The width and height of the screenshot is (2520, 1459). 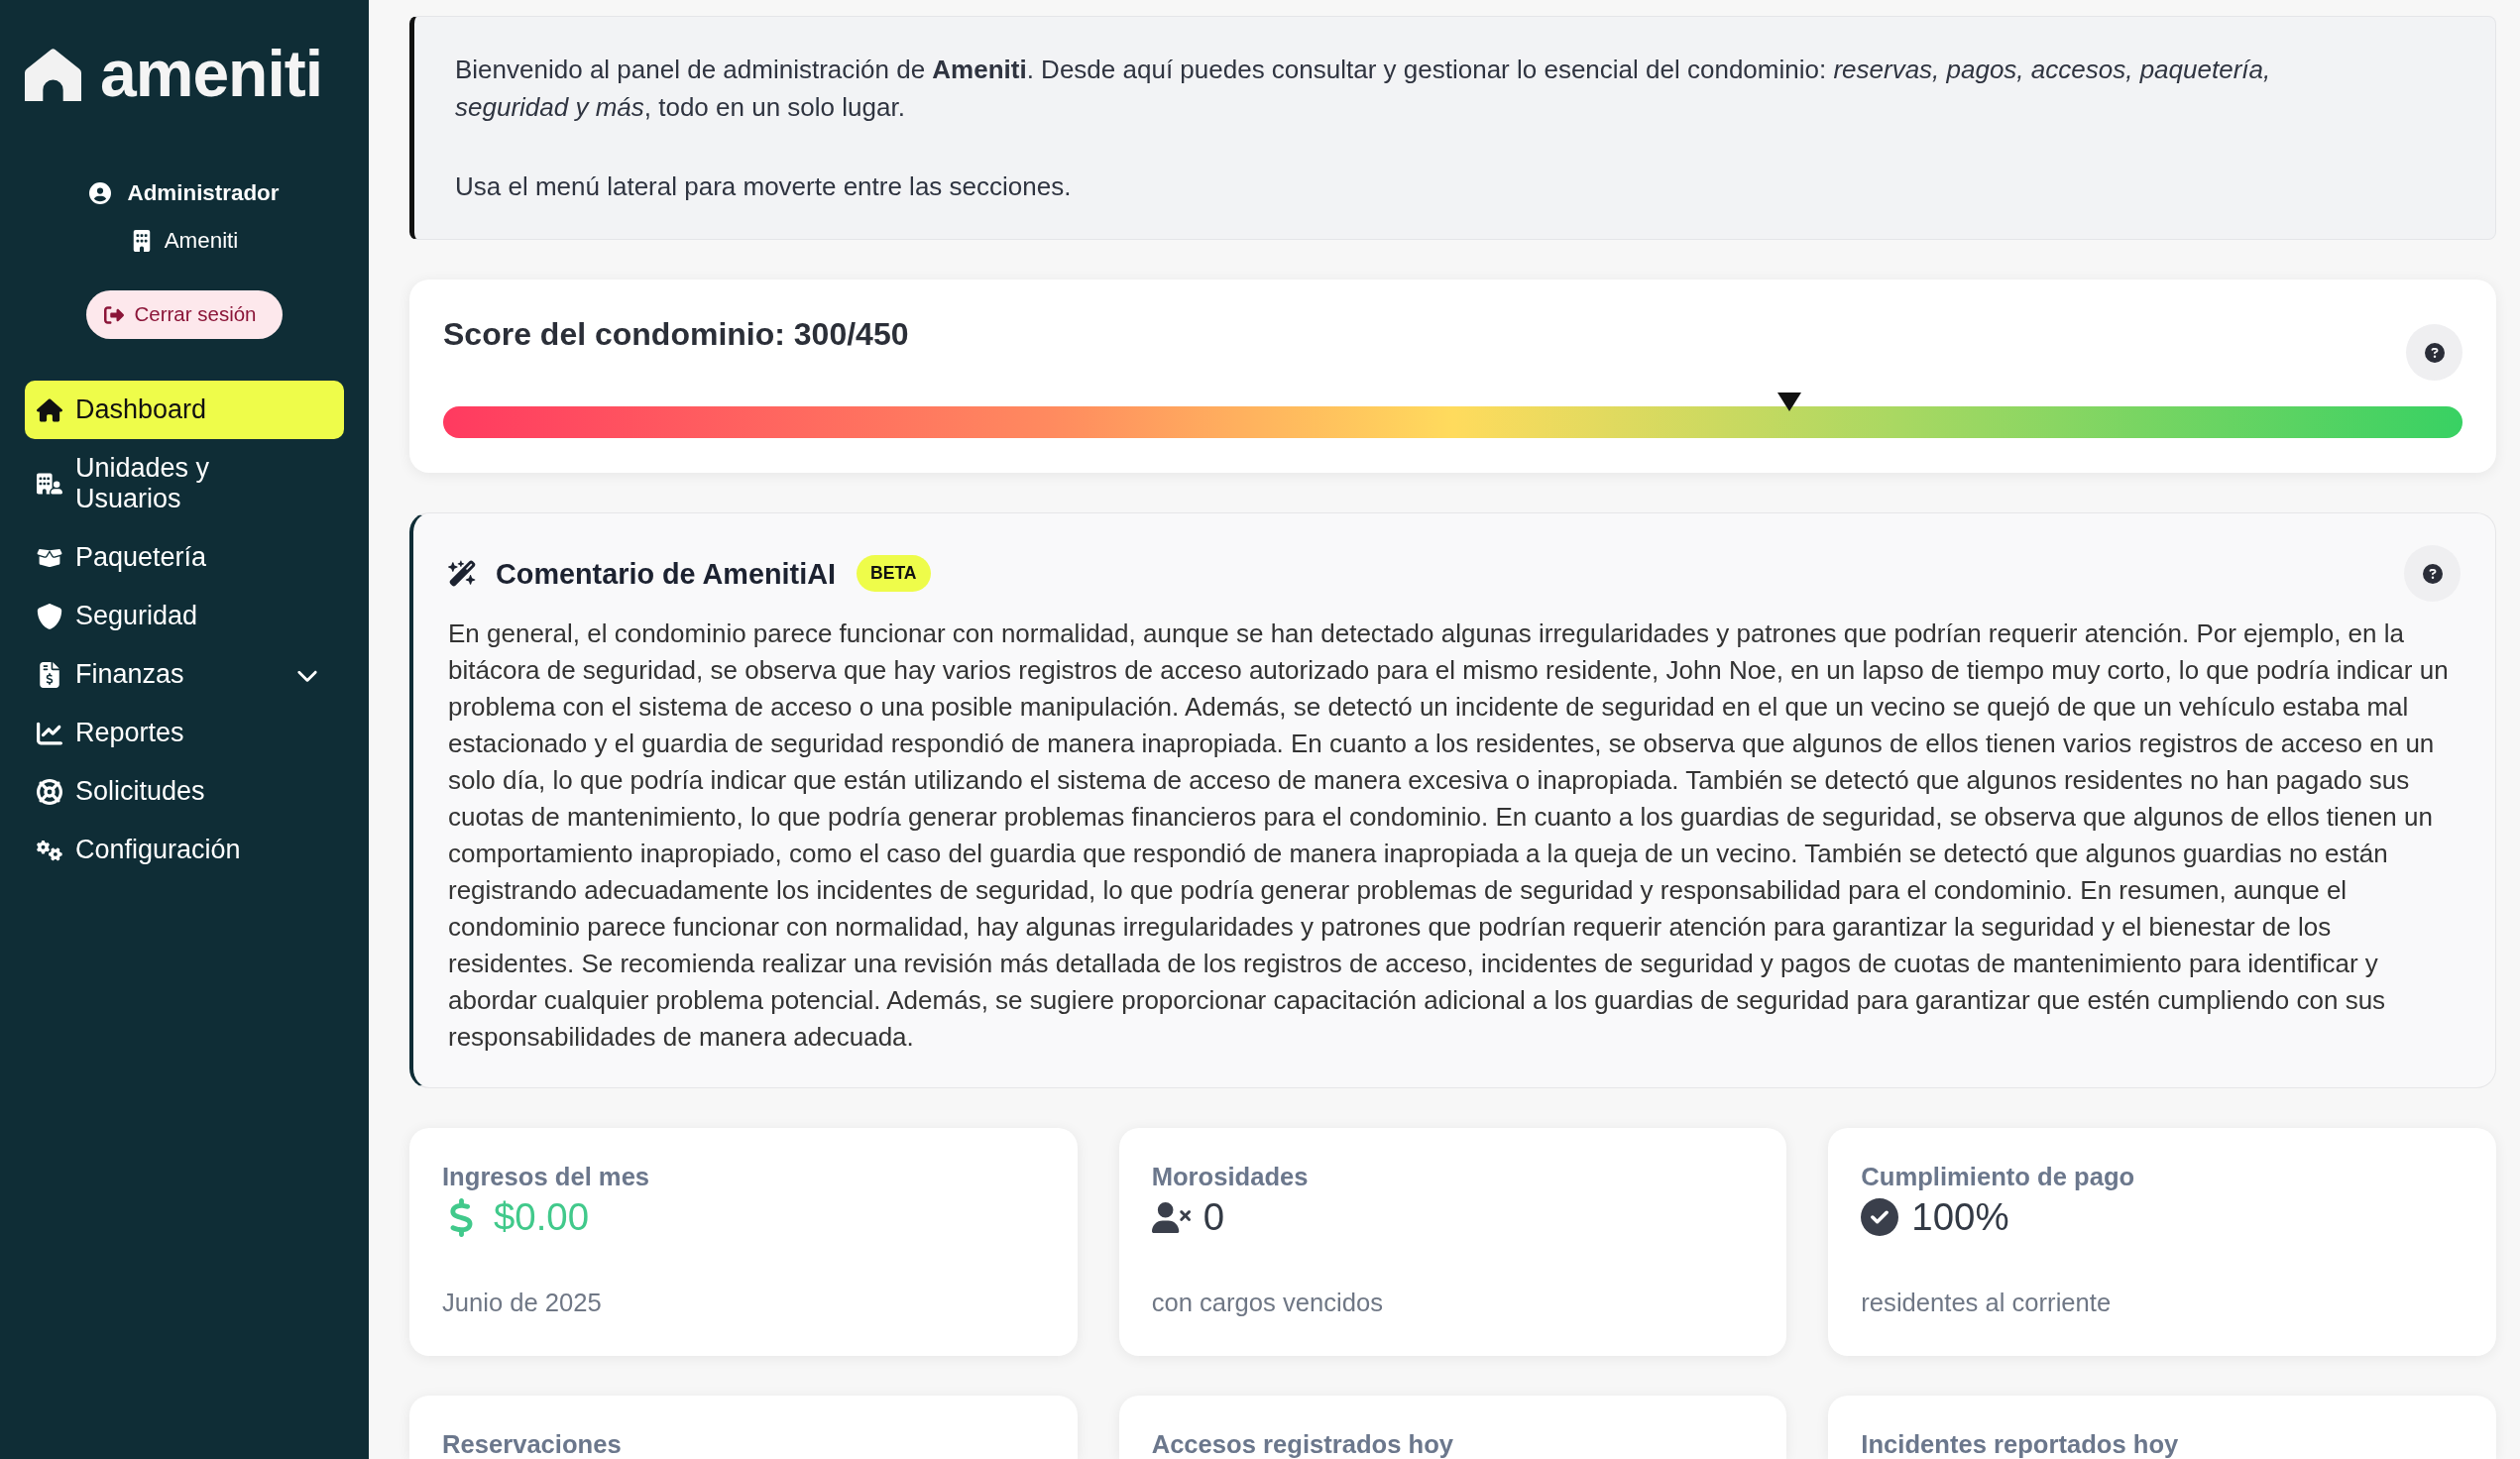 What do you see at coordinates (1363, 89) in the screenshot?
I see `intro-paragraph: Bienvenido al panel de administración de Ameniti. Desde aquí puedes consultar y gestionar lo esencial del condominio: reservas, pagos, accesos, paquetería, seguridad y más, todo en un solo lugar.` at bounding box center [1363, 89].